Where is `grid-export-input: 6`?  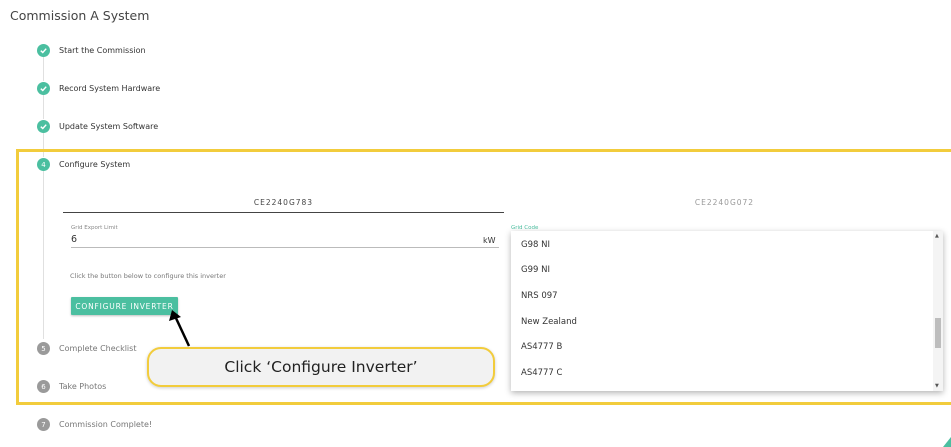
grid-export-input: 6 is located at coordinates (74, 239).